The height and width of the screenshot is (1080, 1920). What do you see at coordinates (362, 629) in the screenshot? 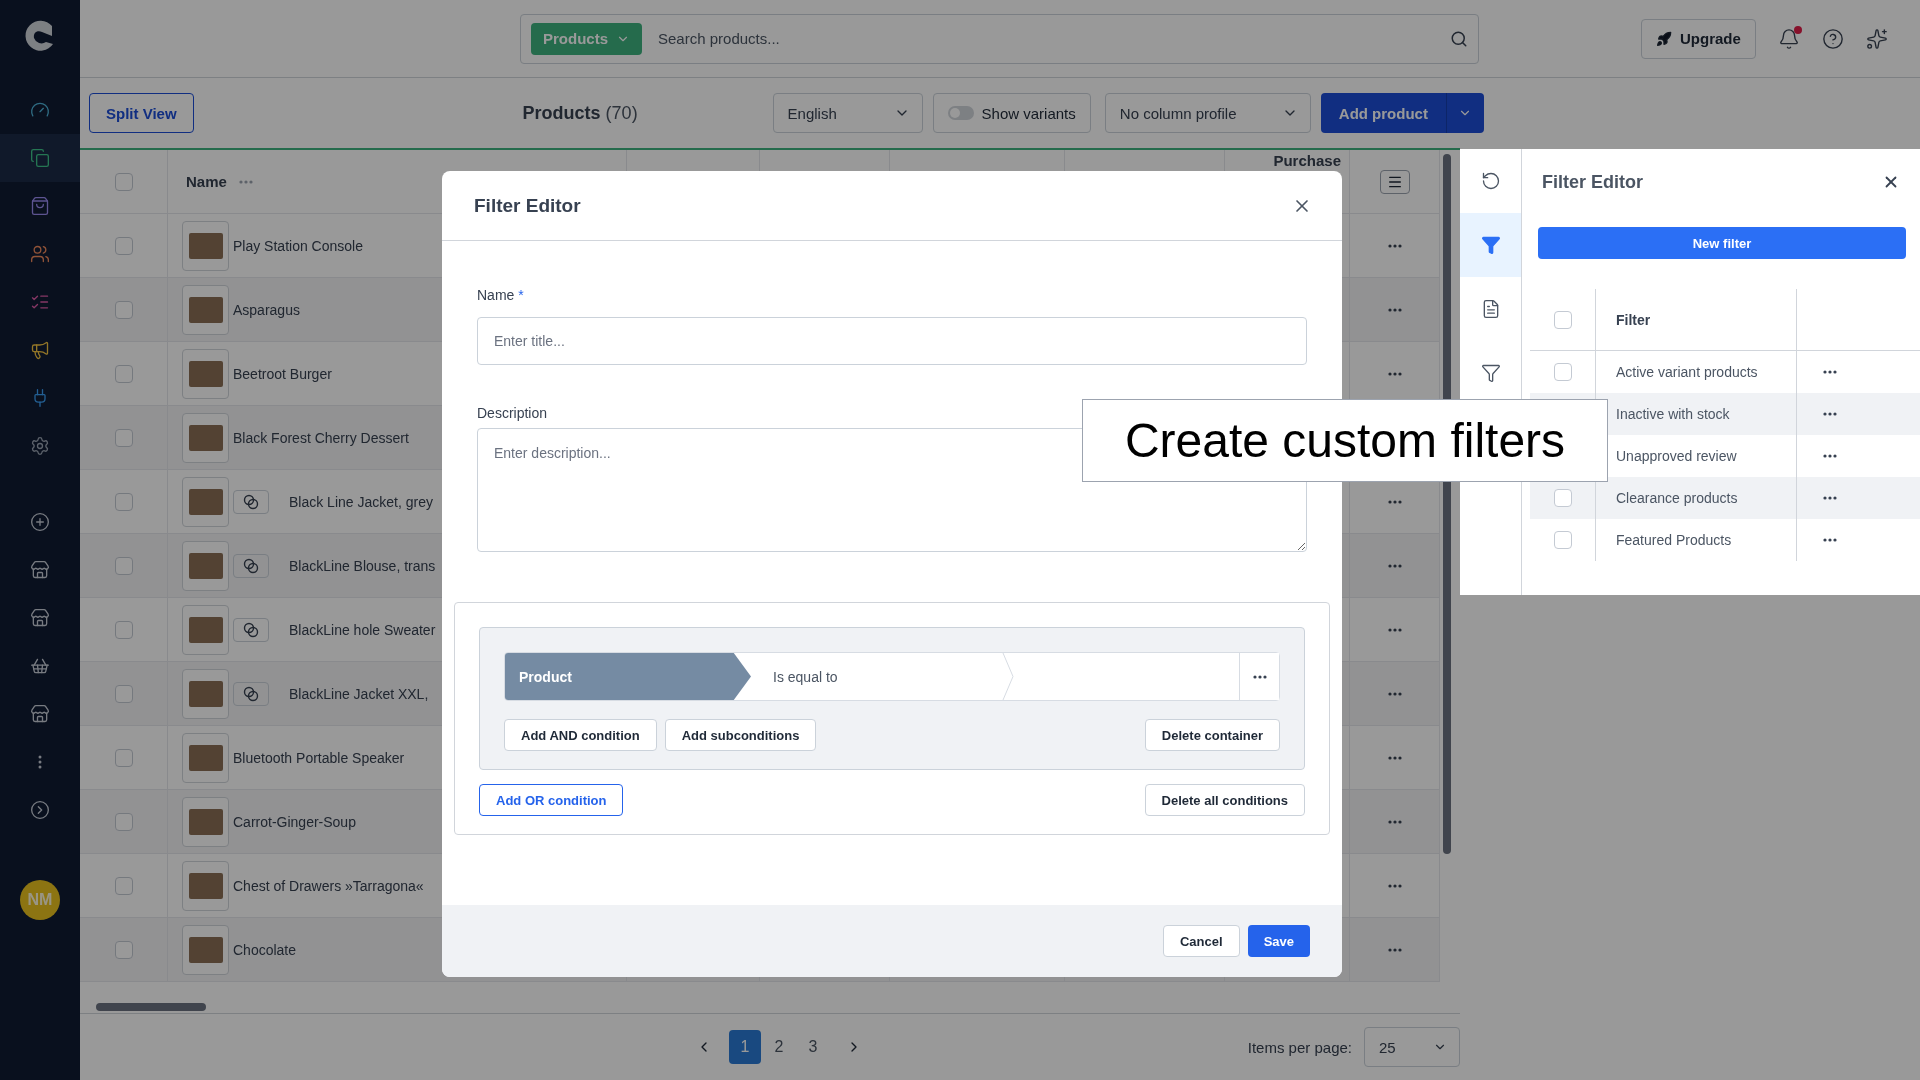
I see `product-name: BlackLine hole Sweater` at bounding box center [362, 629].